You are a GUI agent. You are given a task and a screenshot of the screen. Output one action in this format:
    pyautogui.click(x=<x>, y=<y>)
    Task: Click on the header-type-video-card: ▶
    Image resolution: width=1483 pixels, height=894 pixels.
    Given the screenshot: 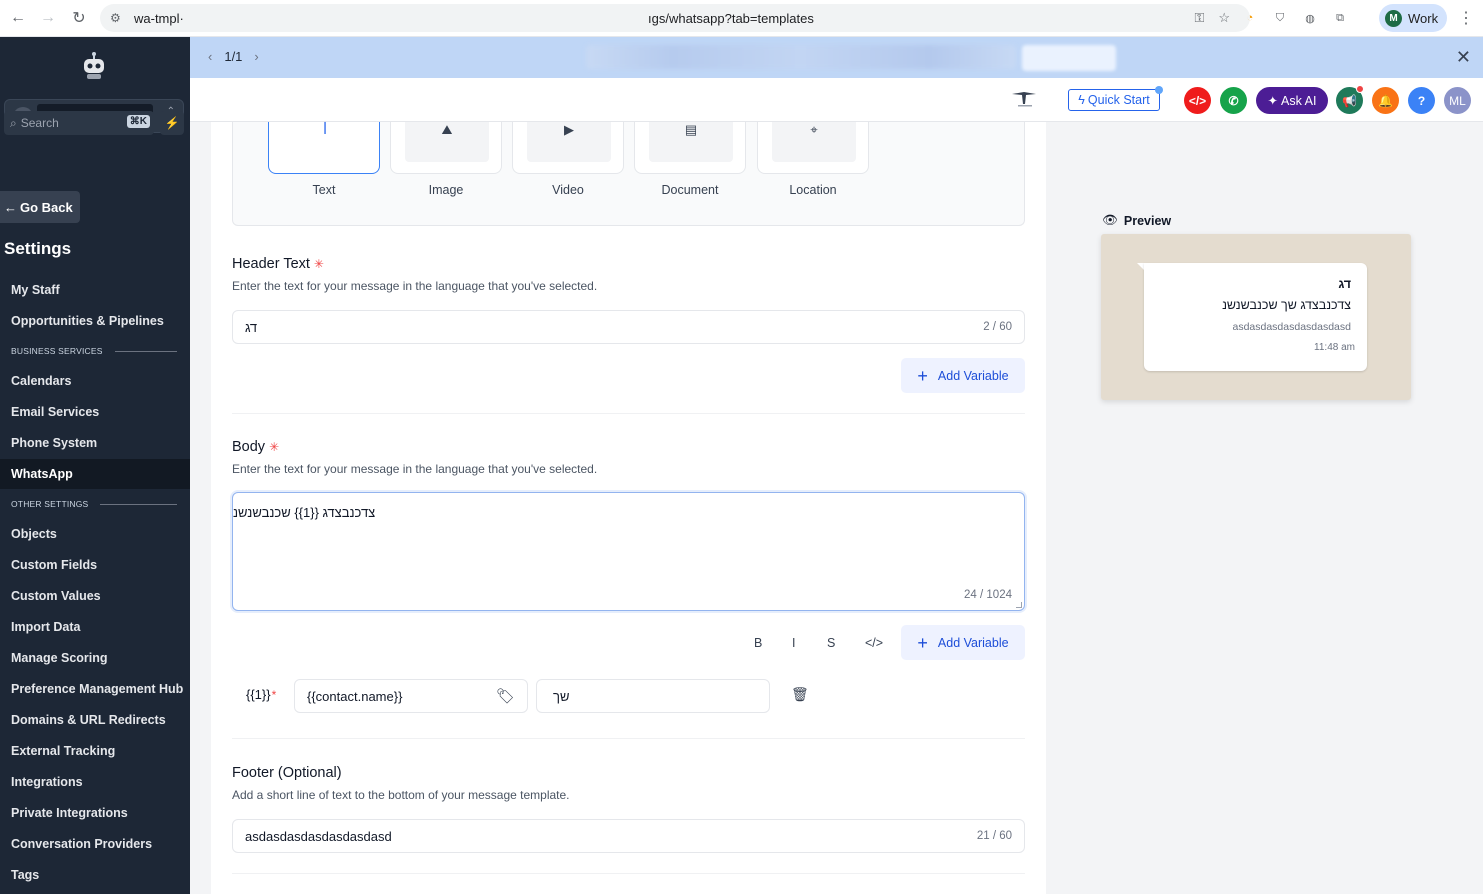 What is the action you would take?
    pyautogui.click(x=568, y=148)
    